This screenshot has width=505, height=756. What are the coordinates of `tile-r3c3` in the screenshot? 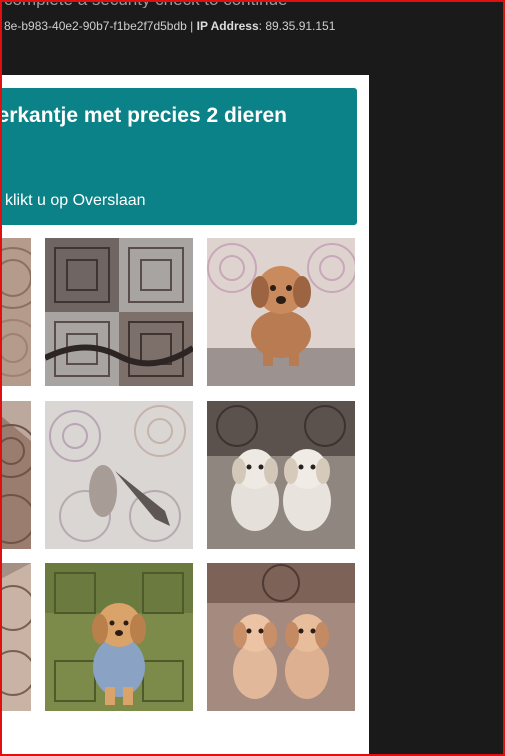 It's located at (281, 637).